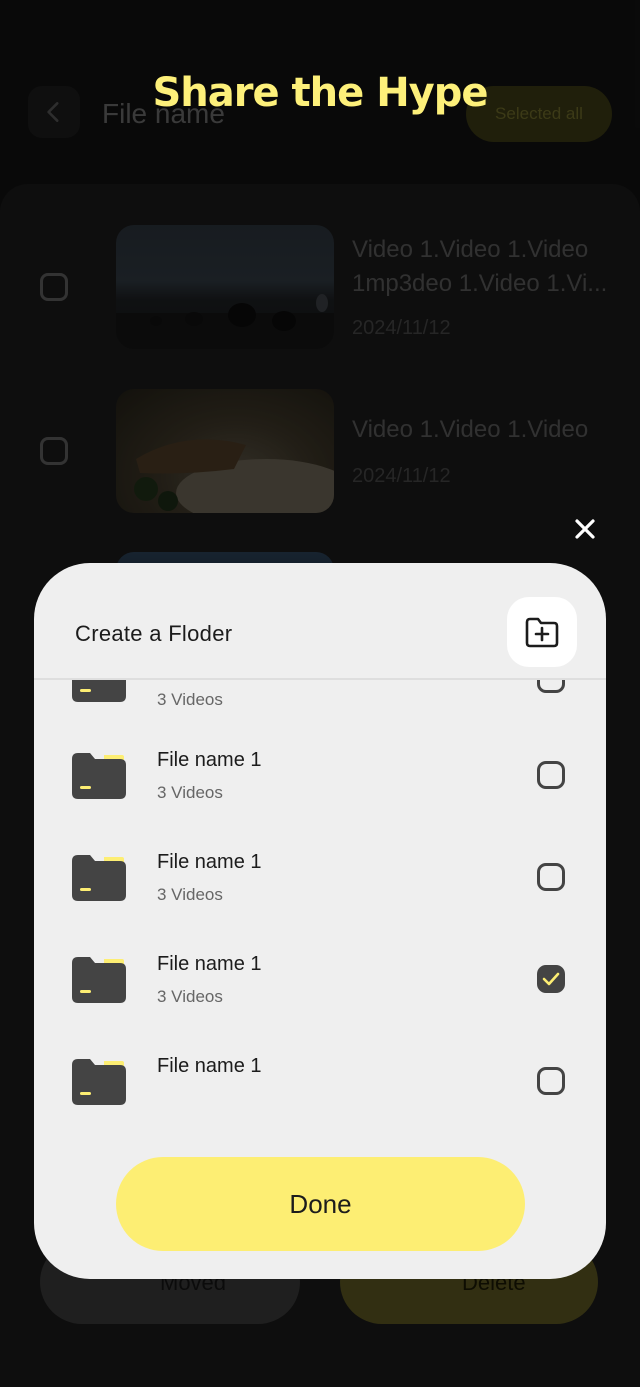 The image size is (640, 1387). I want to click on share-banner: Share the Hype, so click(320, 93).